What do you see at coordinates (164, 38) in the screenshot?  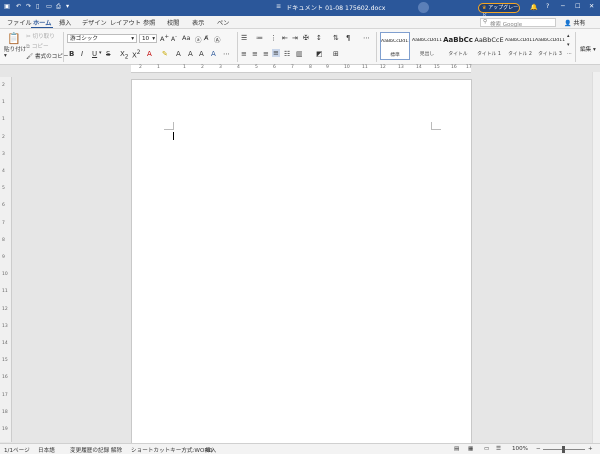 I see `grow-font-icon: A+` at bounding box center [164, 38].